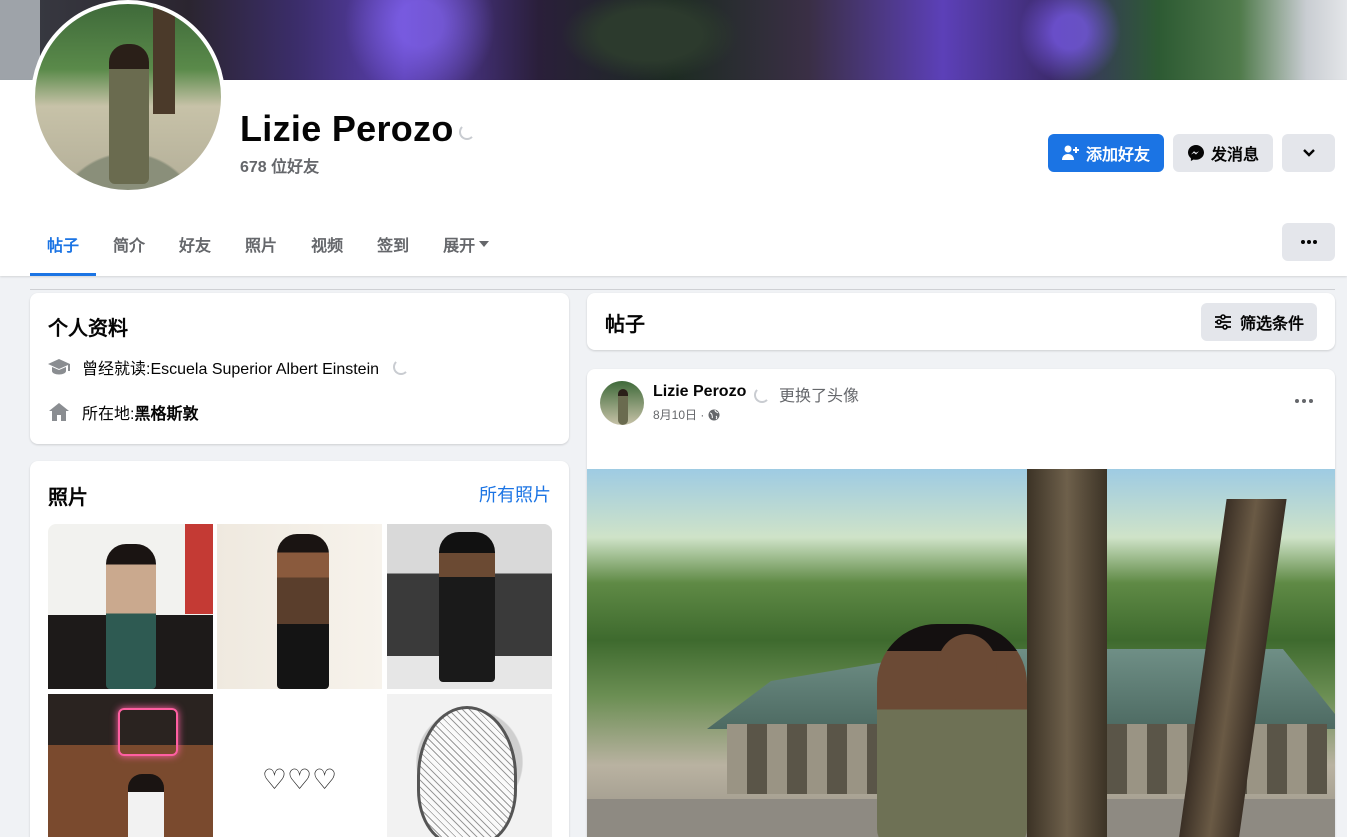 Image resolution: width=1347 pixels, height=837 pixels. I want to click on filter-button: 筛选条件, so click(1259, 322).